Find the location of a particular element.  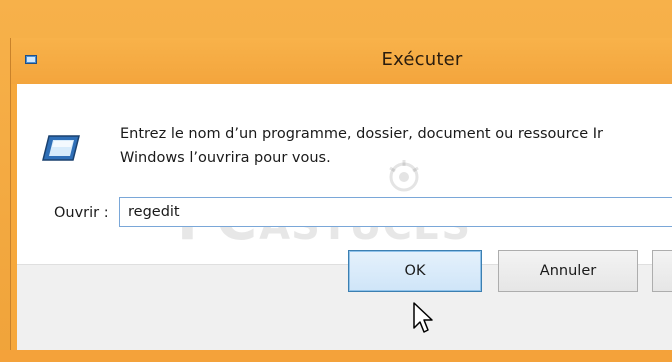

open-label: Ouvrir : is located at coordinates (81, 213).